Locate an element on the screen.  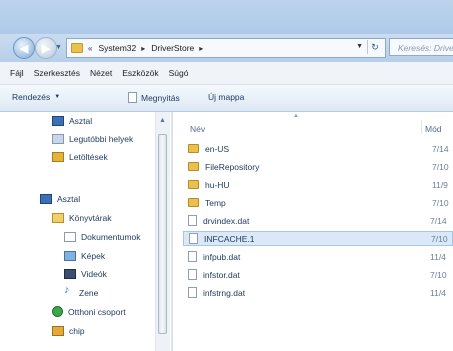
menu-tools: Eszközök is located at coordinates (140, 73).